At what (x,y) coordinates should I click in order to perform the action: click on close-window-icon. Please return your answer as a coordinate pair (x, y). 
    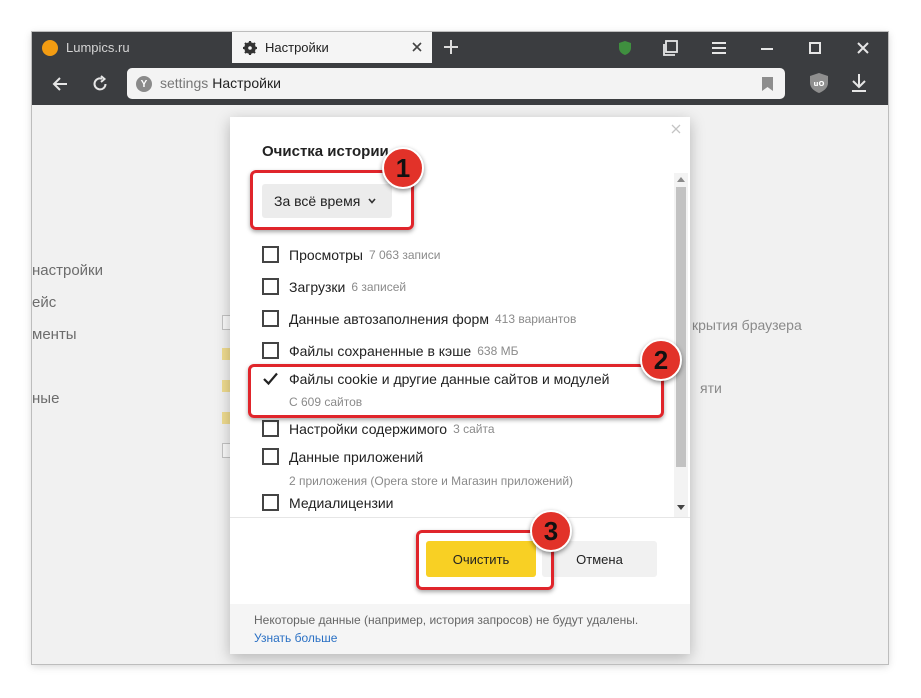
    Looking at the image, I should click on (863, 48).